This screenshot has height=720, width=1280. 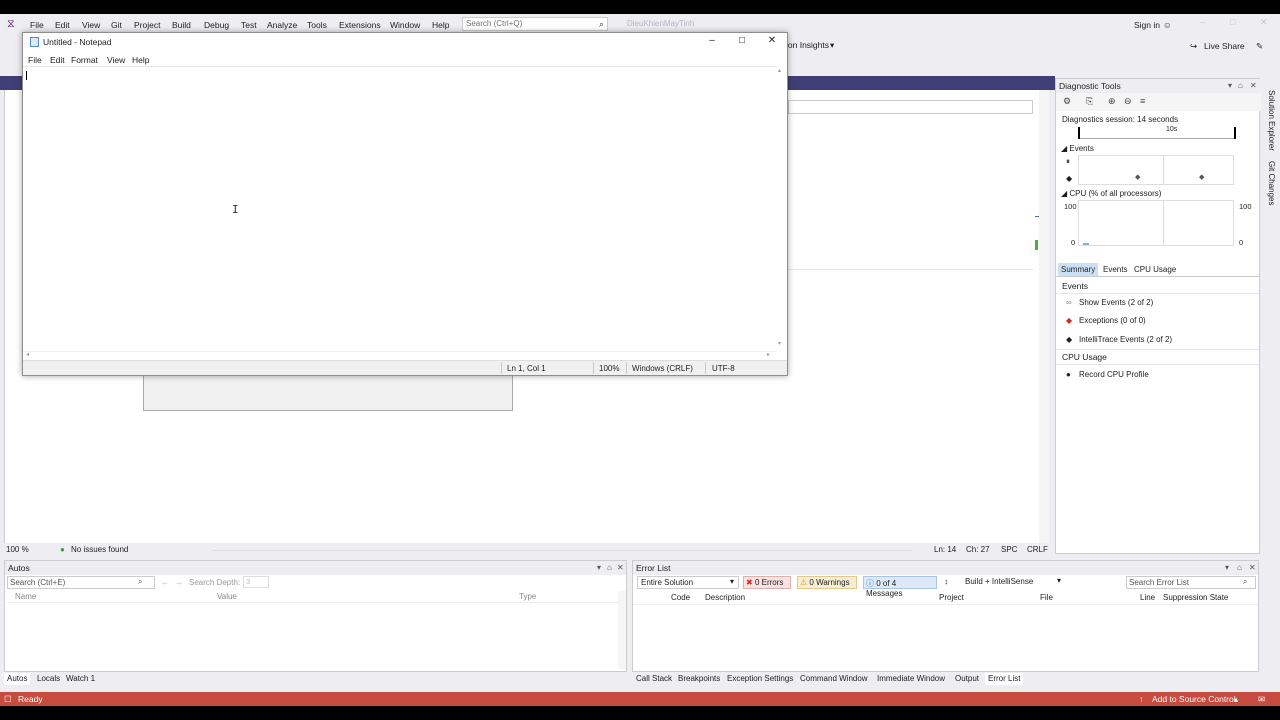 What do you see at coordinates (1009, 549) in the screenshot?
I see `whitespace-indicator: SPC` at bounding box center [1009, 549].